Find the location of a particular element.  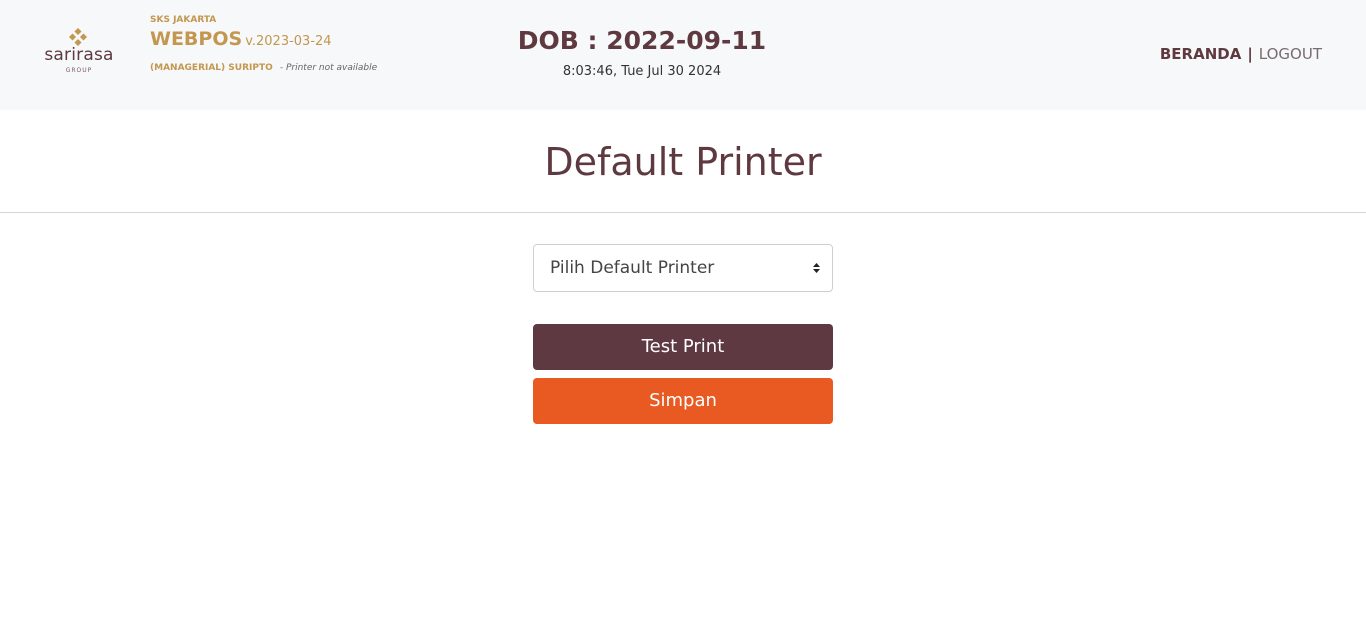

logo-subtitle: GROUP is located at coordinates (79, 70).